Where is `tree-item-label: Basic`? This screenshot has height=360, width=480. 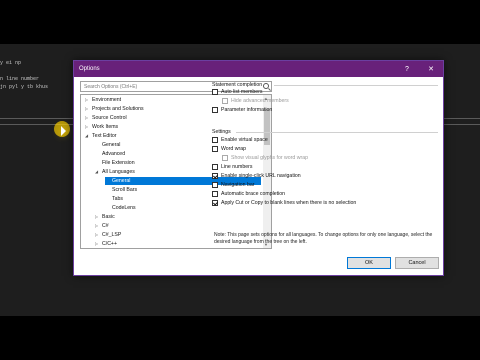 tree-item-label: Basic is located at coordinates (108, 217).